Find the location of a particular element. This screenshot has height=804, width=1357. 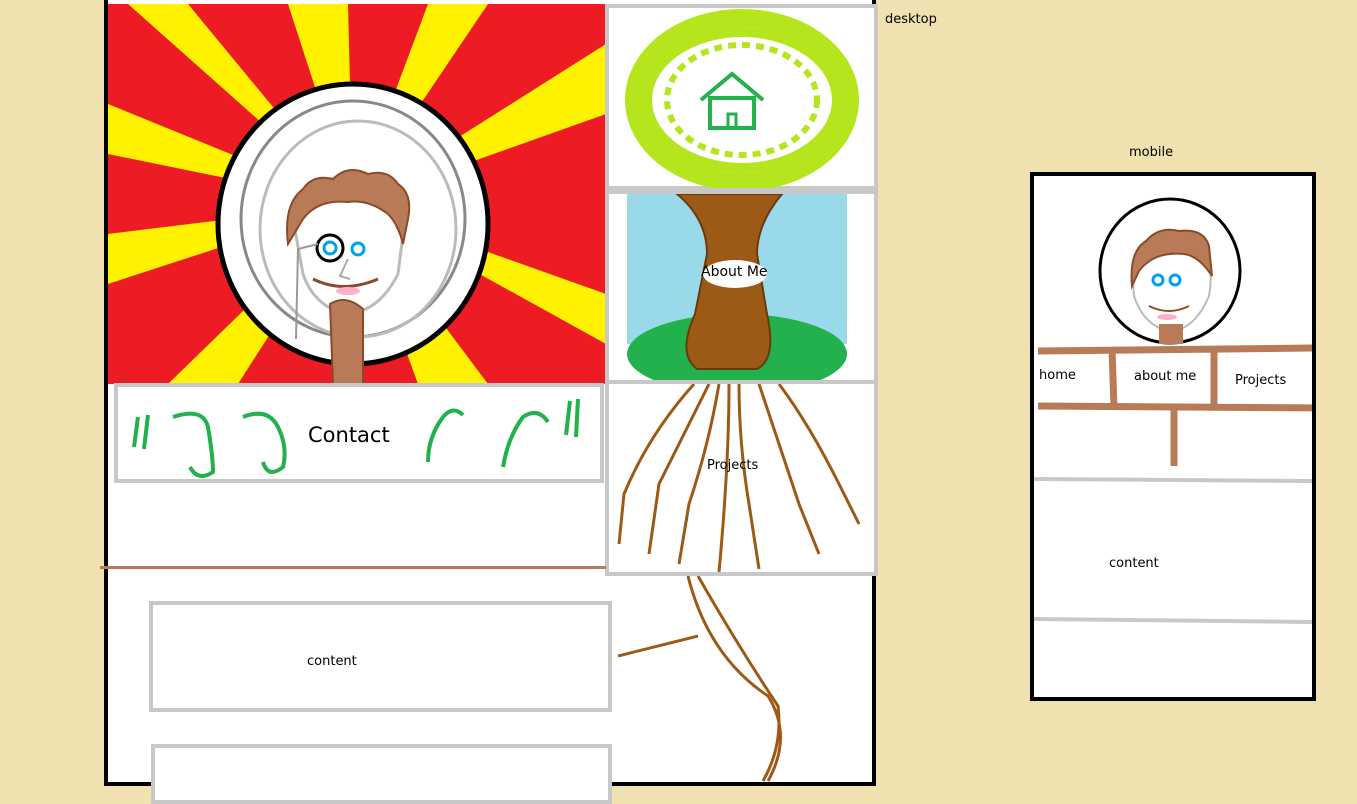

section-divider is located at coordinates (353, 567).